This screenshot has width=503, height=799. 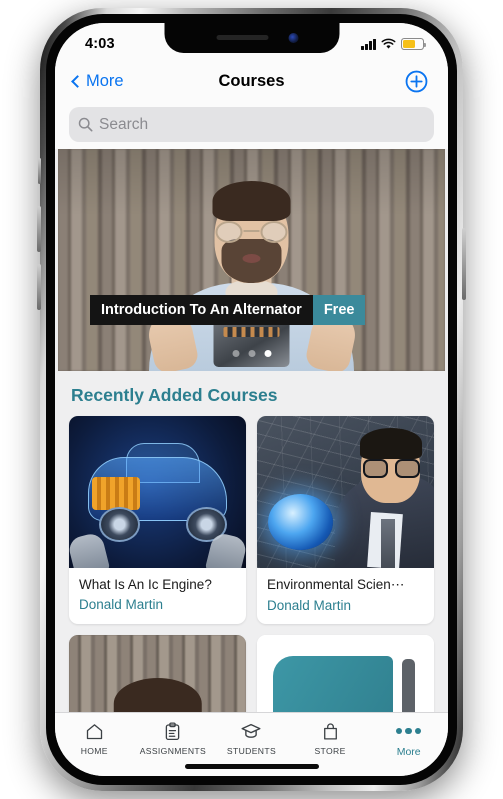 I want to click on tab-students: STUDENTS, so click(x=251, y=738).